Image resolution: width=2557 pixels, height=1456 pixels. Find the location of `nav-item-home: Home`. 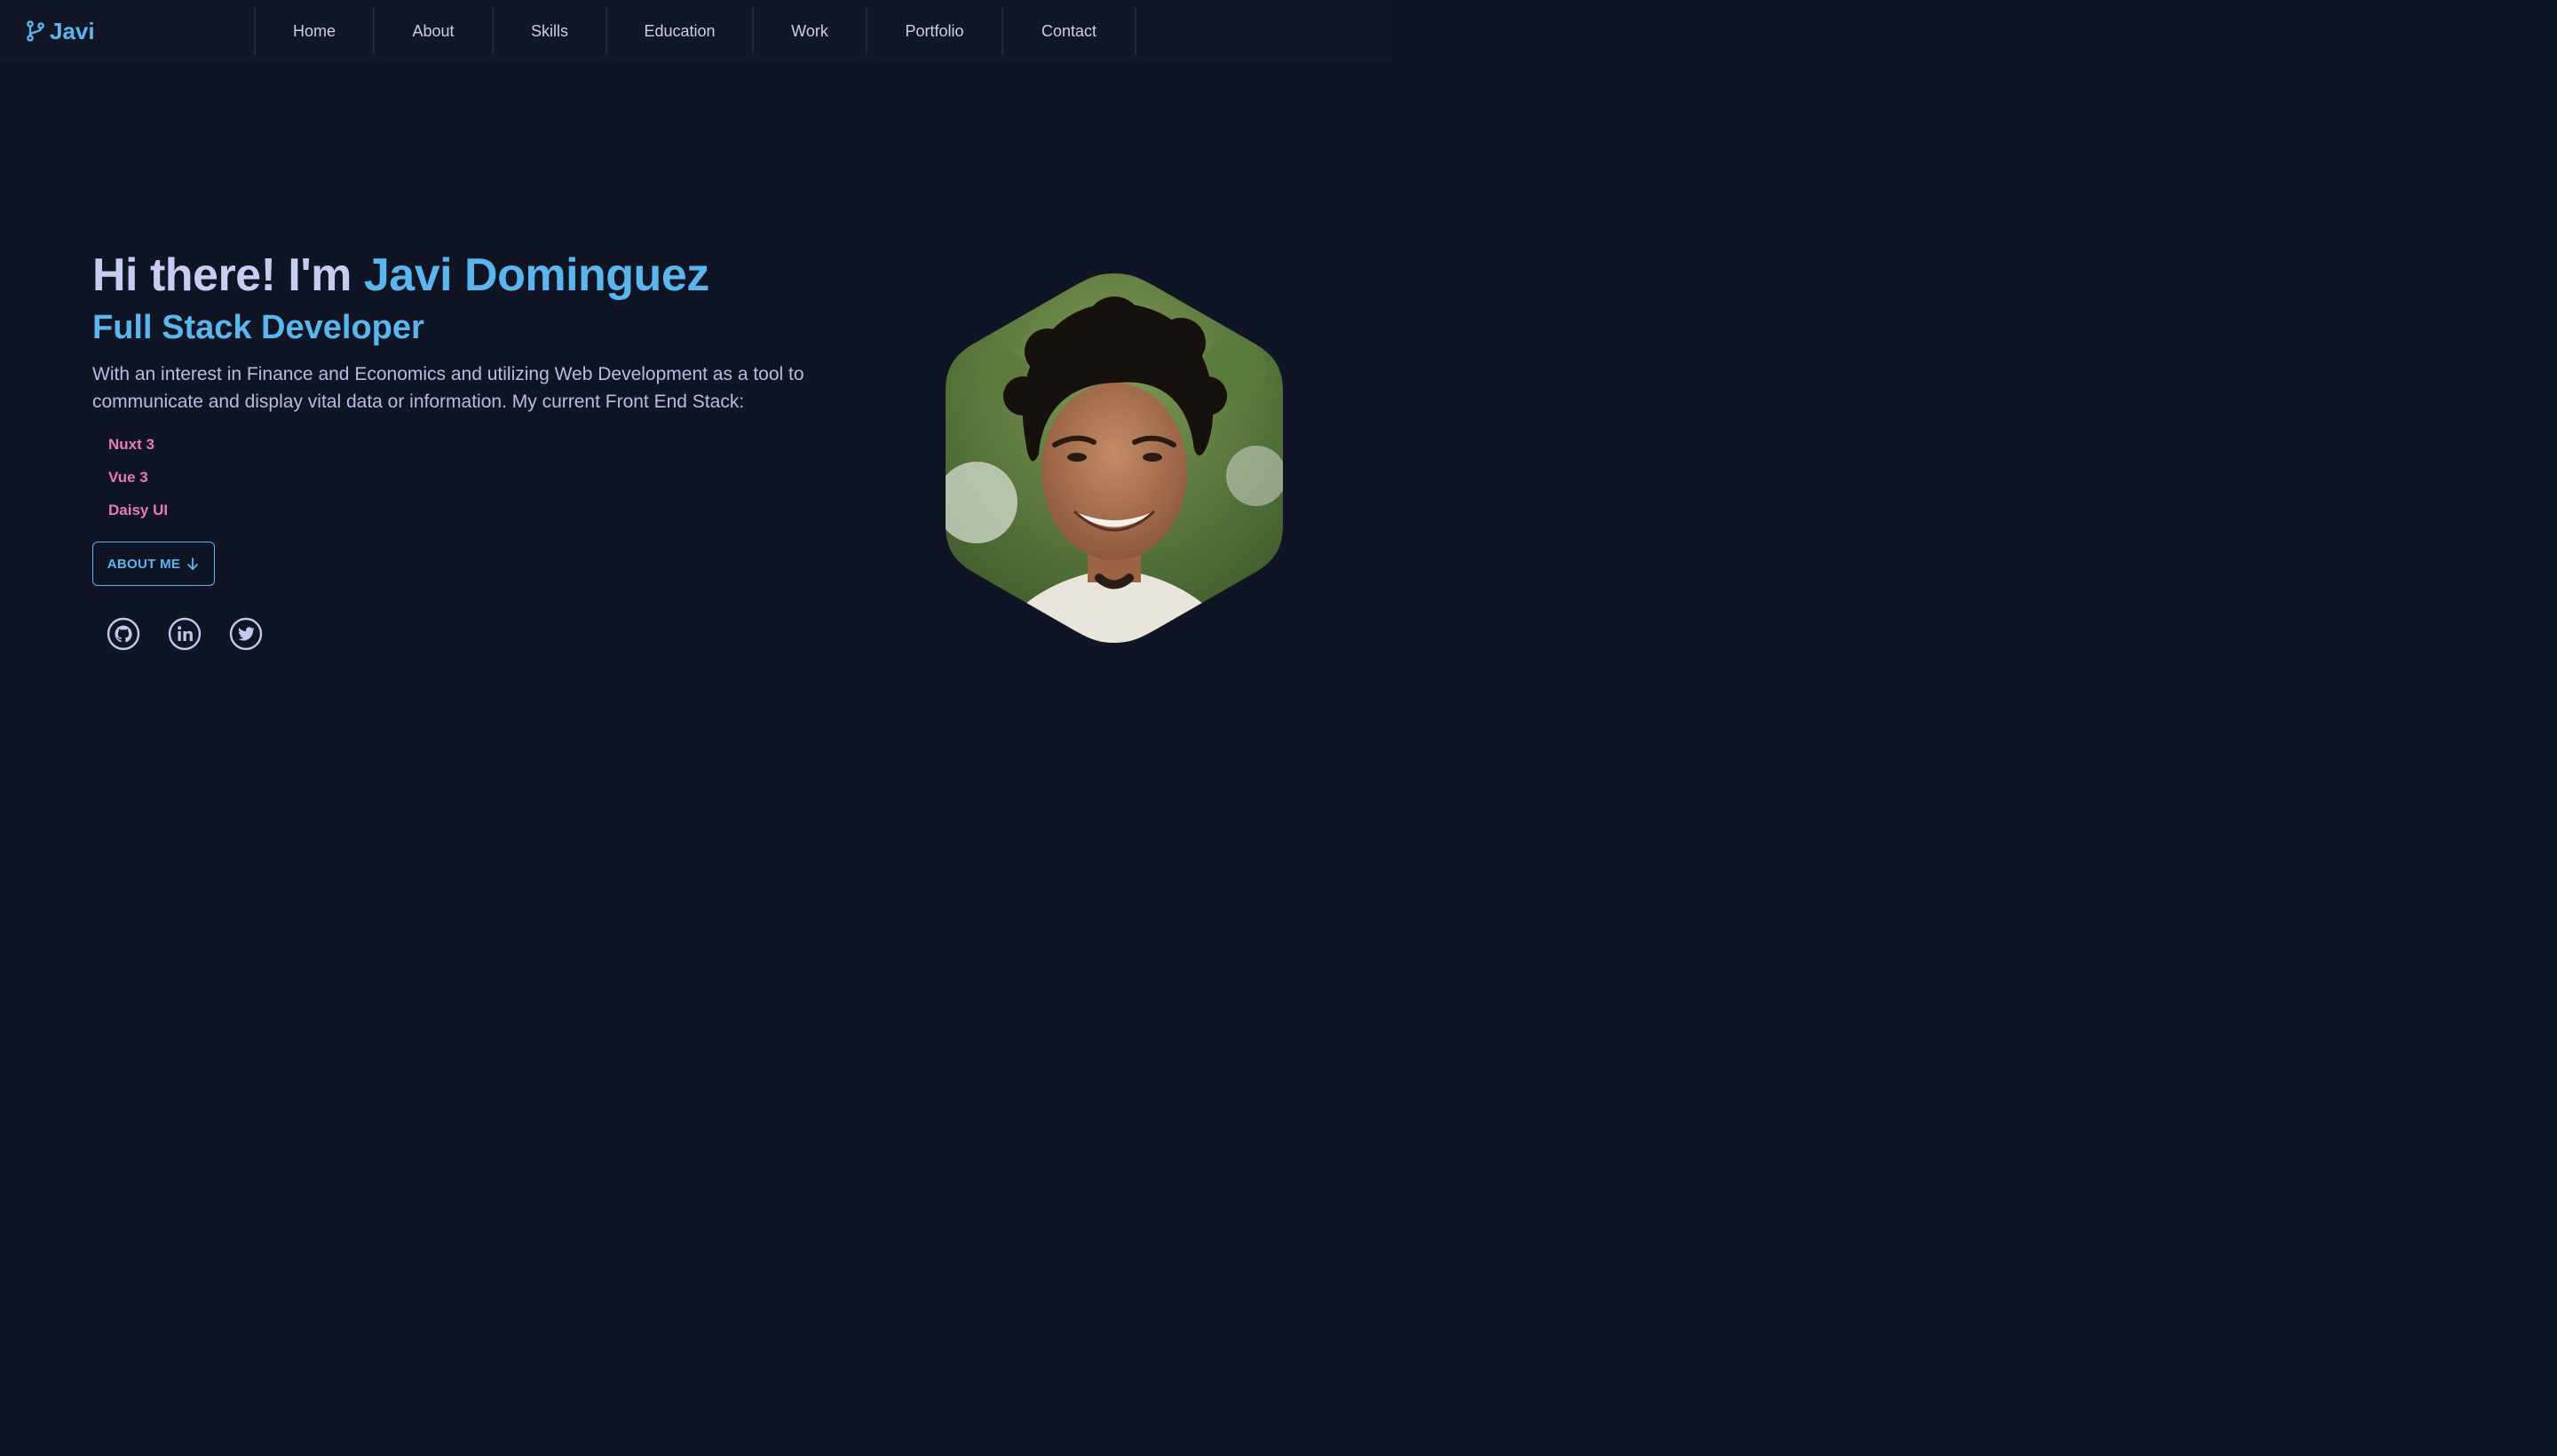

nav-item-home: Home is located at coordinates (315, 31).